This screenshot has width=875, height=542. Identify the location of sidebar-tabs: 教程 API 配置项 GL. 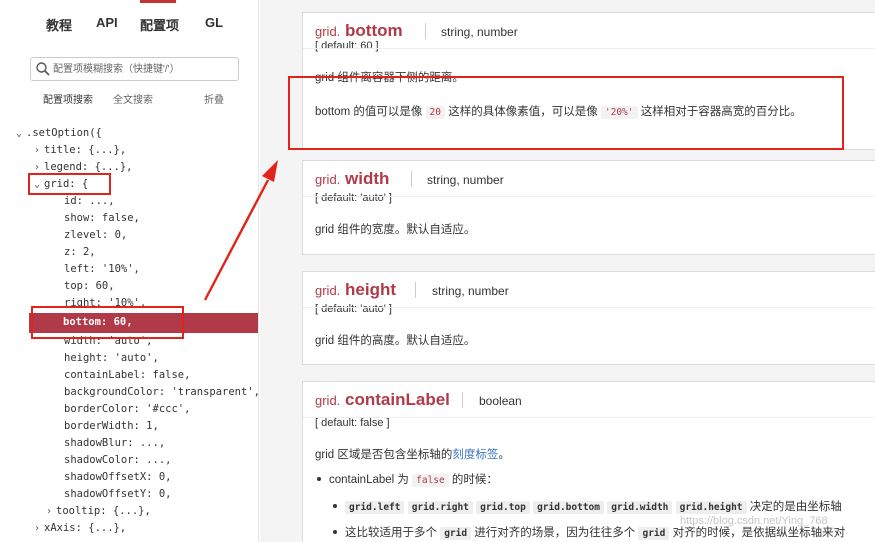
(129, 23).